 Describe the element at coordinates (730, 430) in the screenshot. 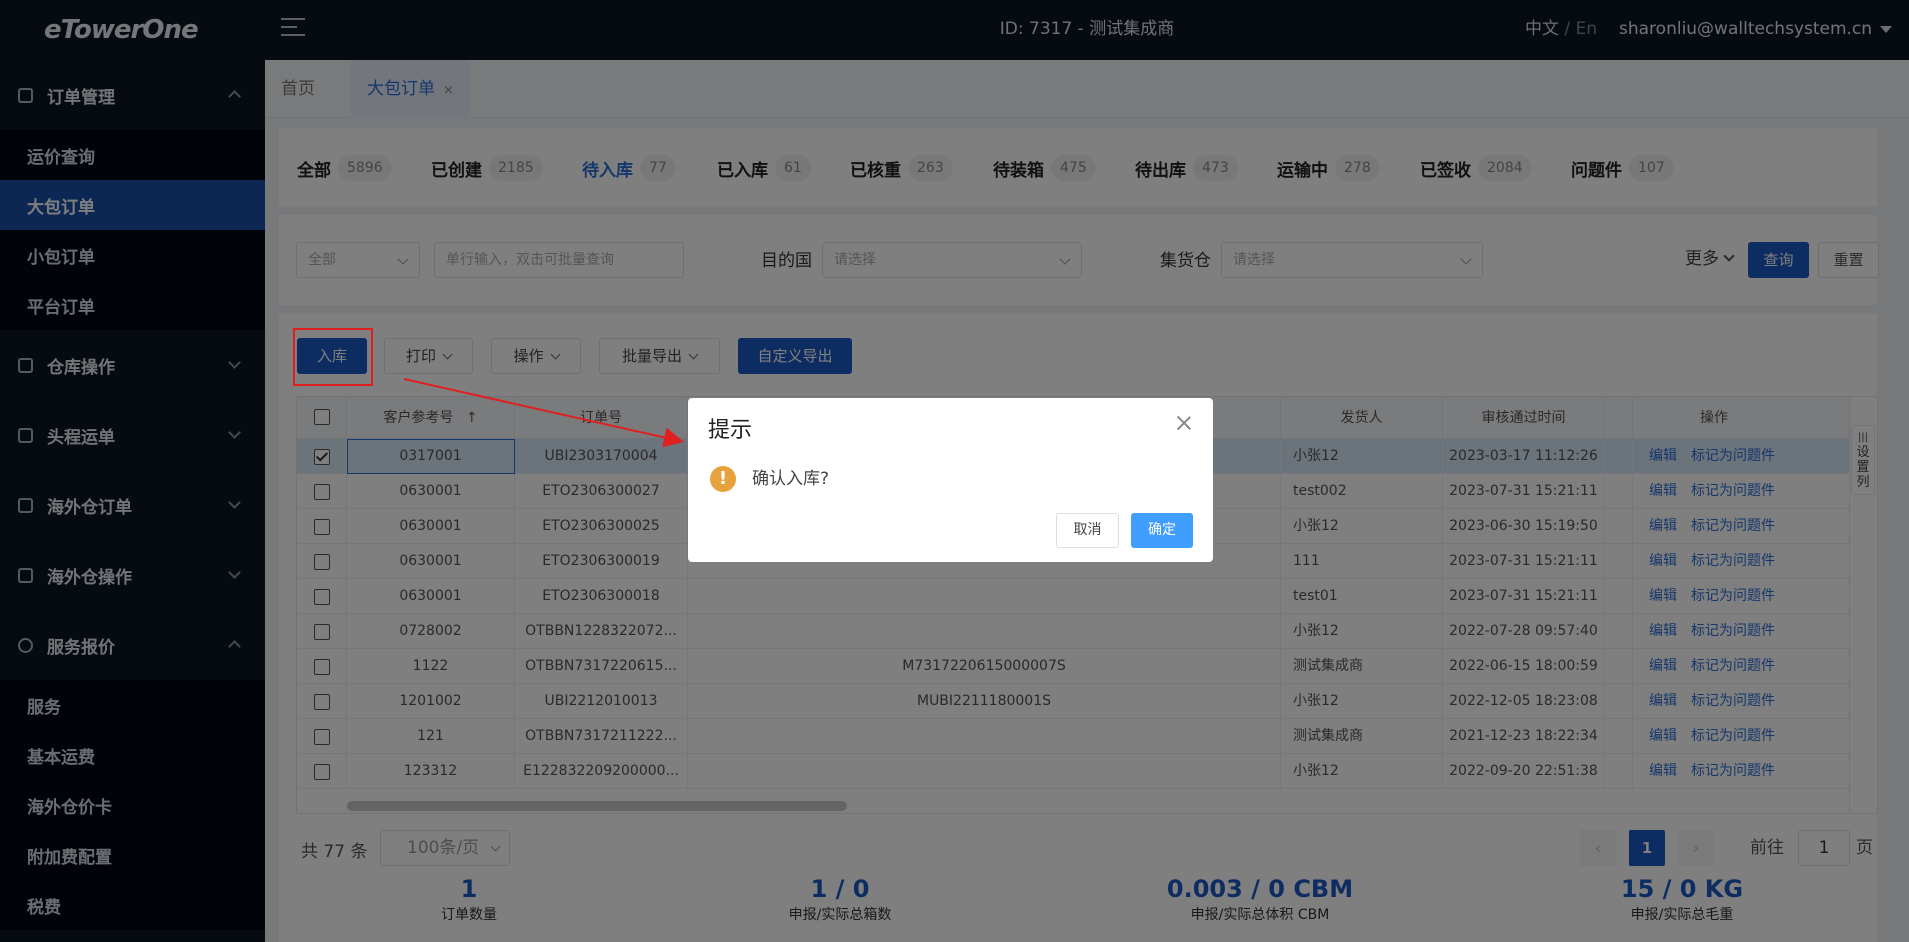

I see `dialog-title: 提示` at that location.